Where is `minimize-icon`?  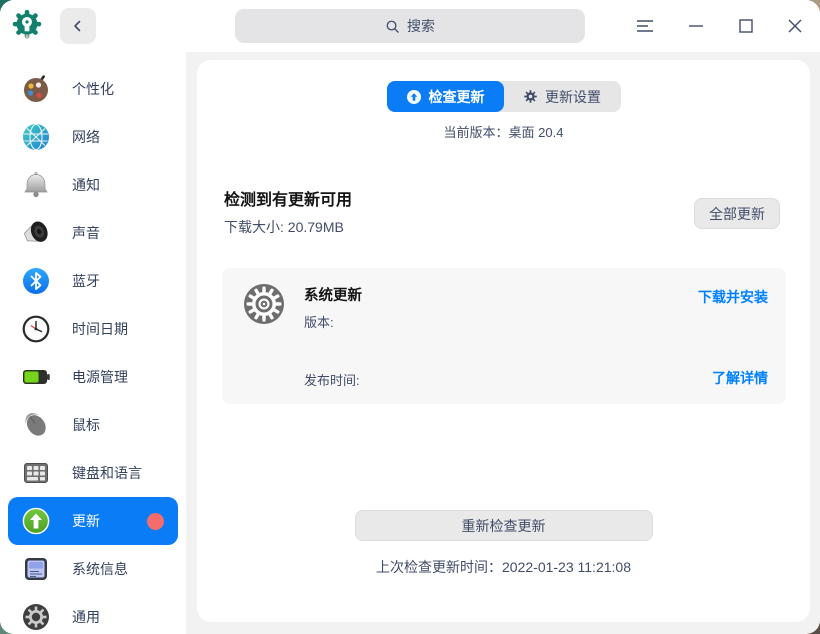 minimize-icon is located at coordinates (696, 26).